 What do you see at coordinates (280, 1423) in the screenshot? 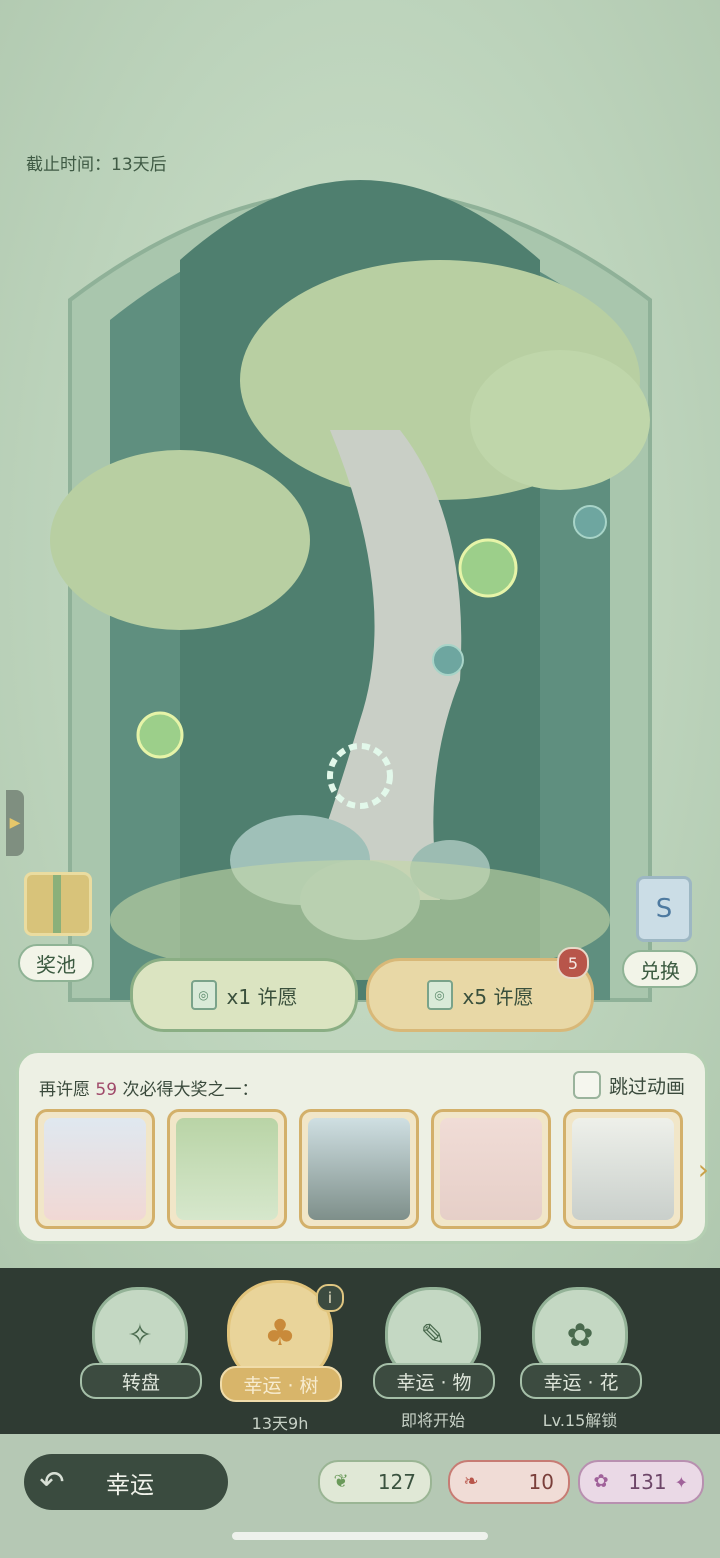
I see `mode-sub: 13天9h` at bounding box center [280, 1423].